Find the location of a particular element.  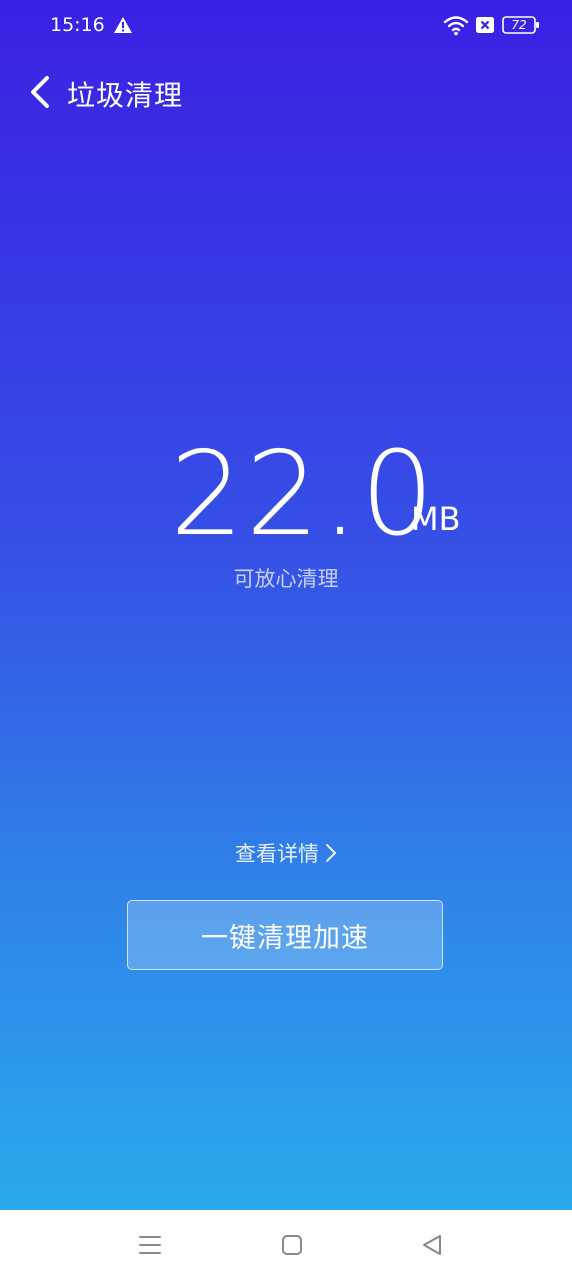

junk-hint: 可放心清理 is located at coordinates (286, 579).